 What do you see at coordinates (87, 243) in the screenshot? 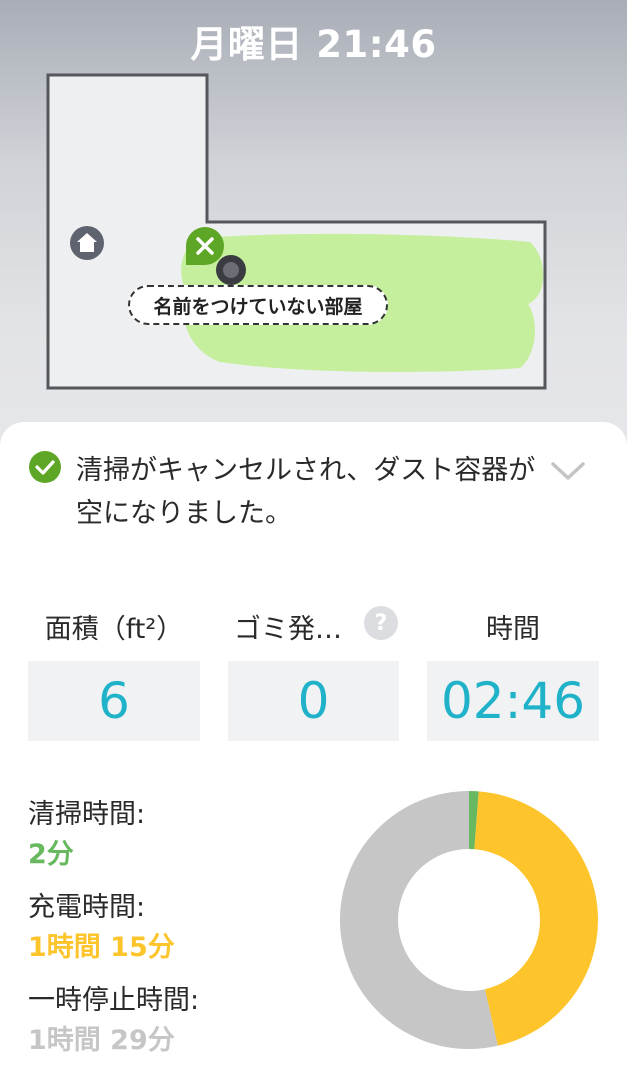
I see `home-icon` at bounding box center [87, 243].